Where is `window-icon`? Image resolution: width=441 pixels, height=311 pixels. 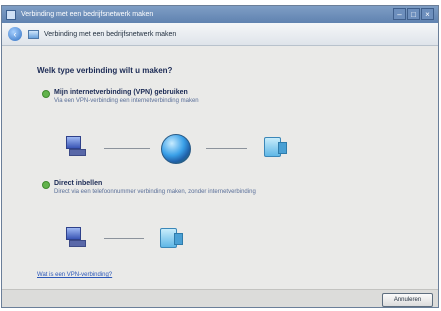 window-icon is located at coordinates (11, 14).